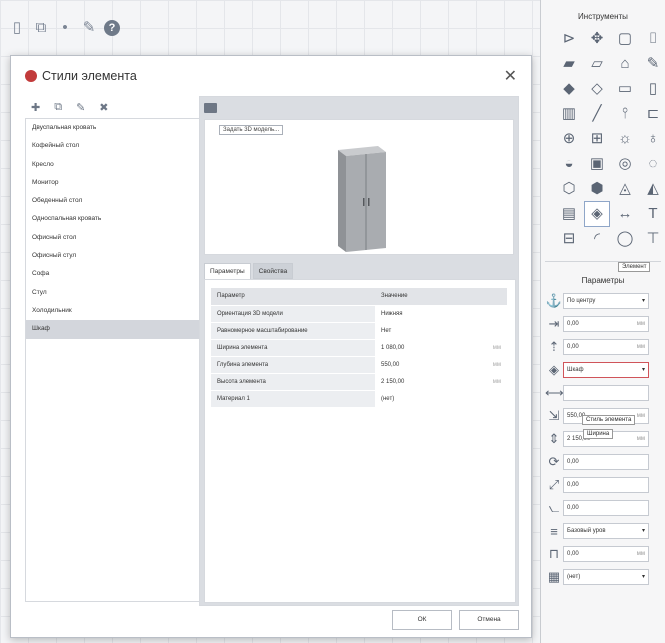 This screenshot has width=665, height=643. Describe the element at coordinates (625, 39) in the screenshot. I see `rectangle-icon: ▢` at that location.